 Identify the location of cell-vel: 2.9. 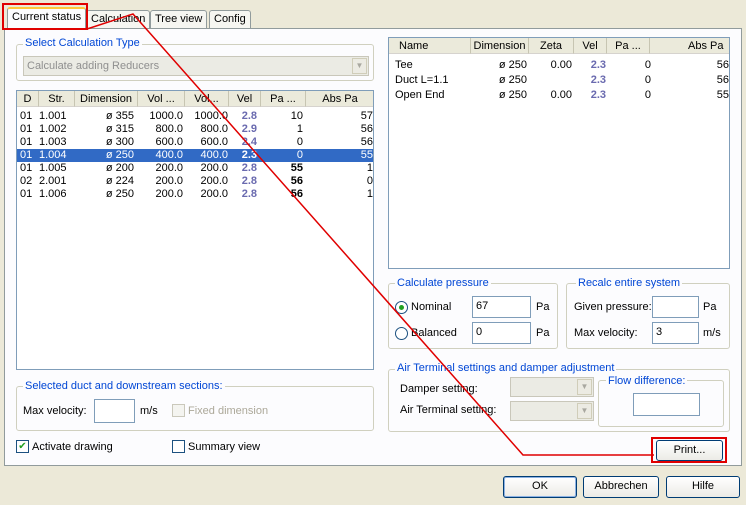
(249, 129).